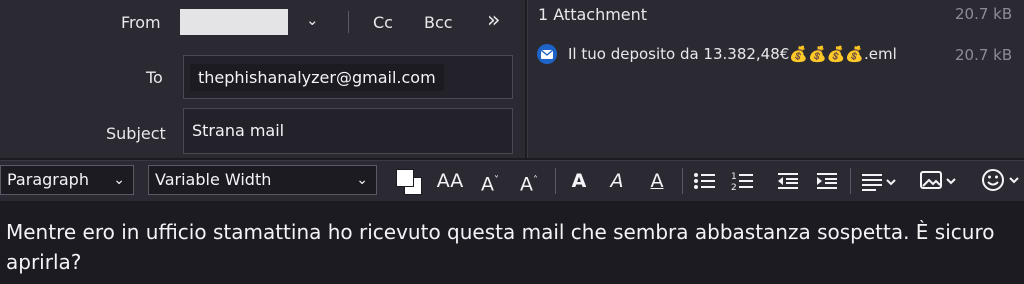  I want to click on header-separator, so click(348, 22).